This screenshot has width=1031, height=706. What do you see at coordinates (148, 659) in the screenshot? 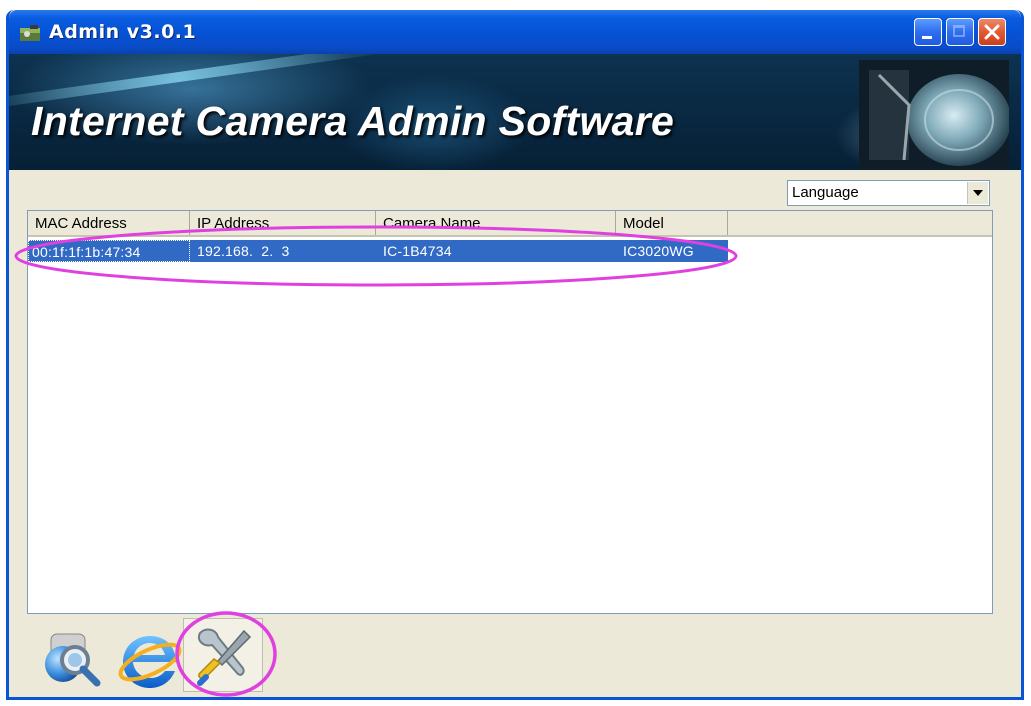
I see `internet-explorer-icon` at bounding box center [148, 659].